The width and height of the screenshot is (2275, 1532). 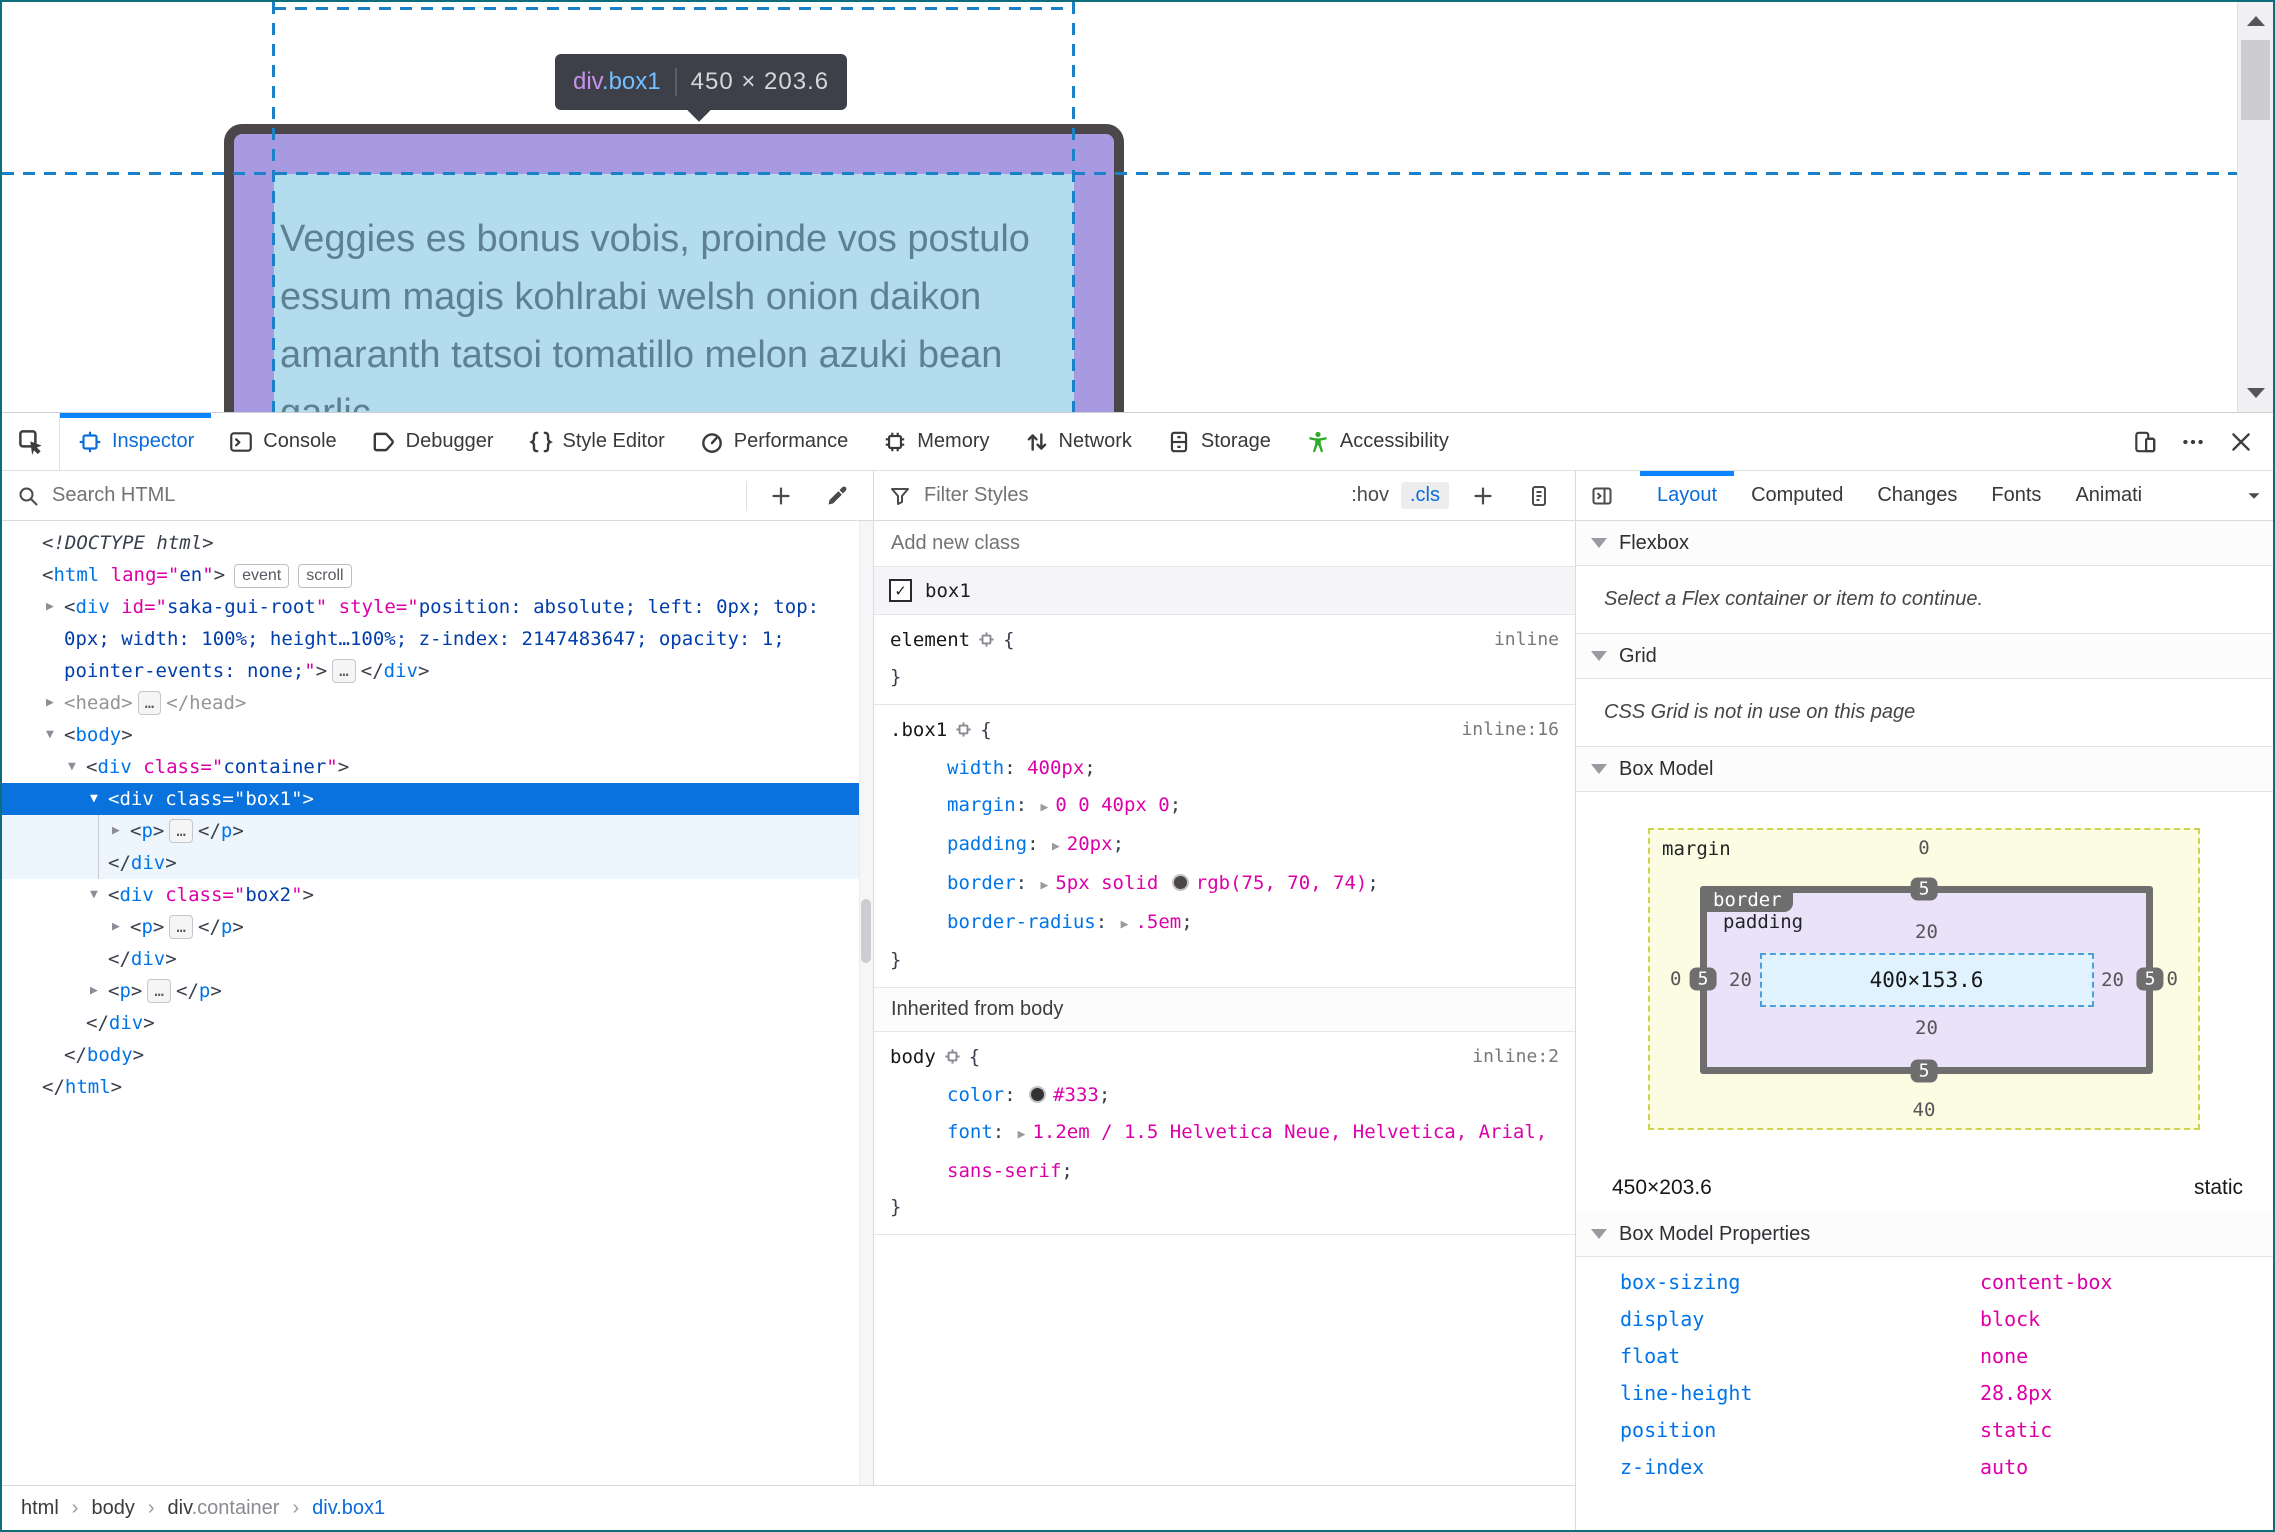 What do you see at coordinates (1740, 980) in the screenshot?
I see `padding-left-value: 20` at bounding box center [1740, 980].